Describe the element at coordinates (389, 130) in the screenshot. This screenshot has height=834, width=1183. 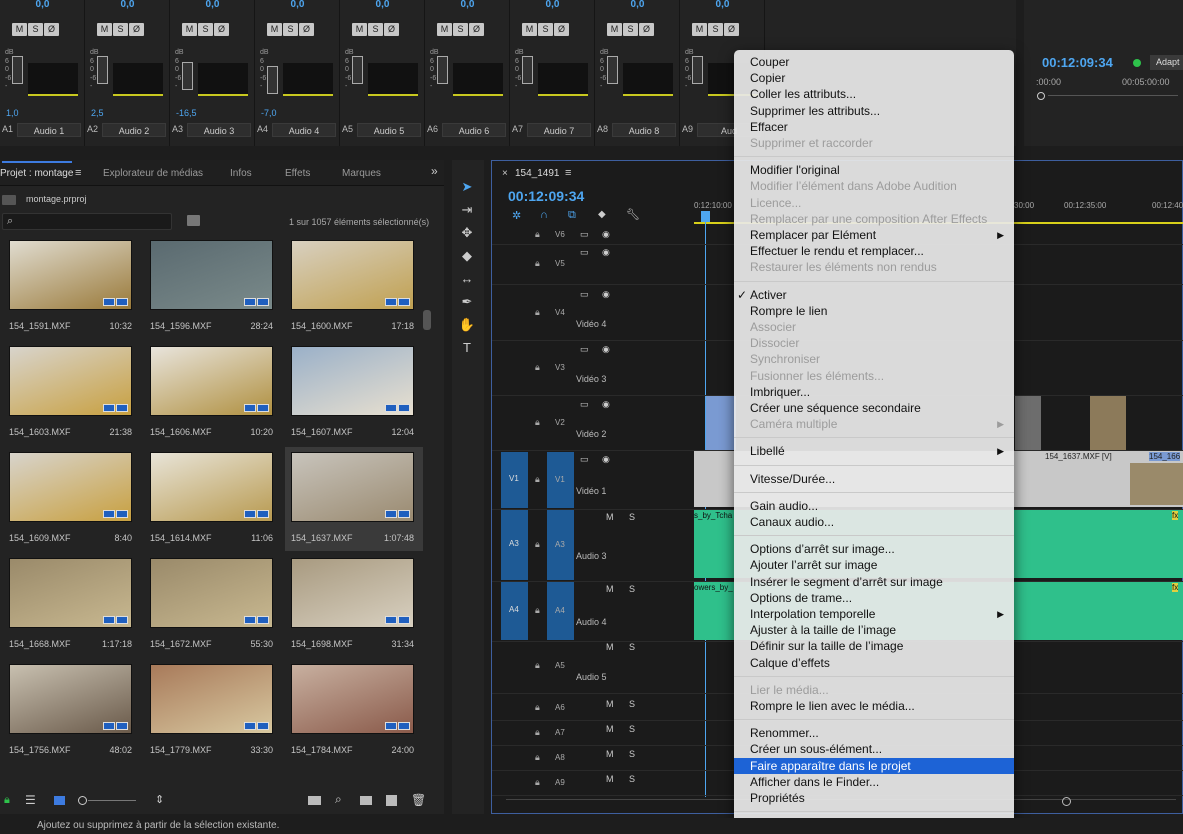
I see `channel-label: Audio 5` at that location.